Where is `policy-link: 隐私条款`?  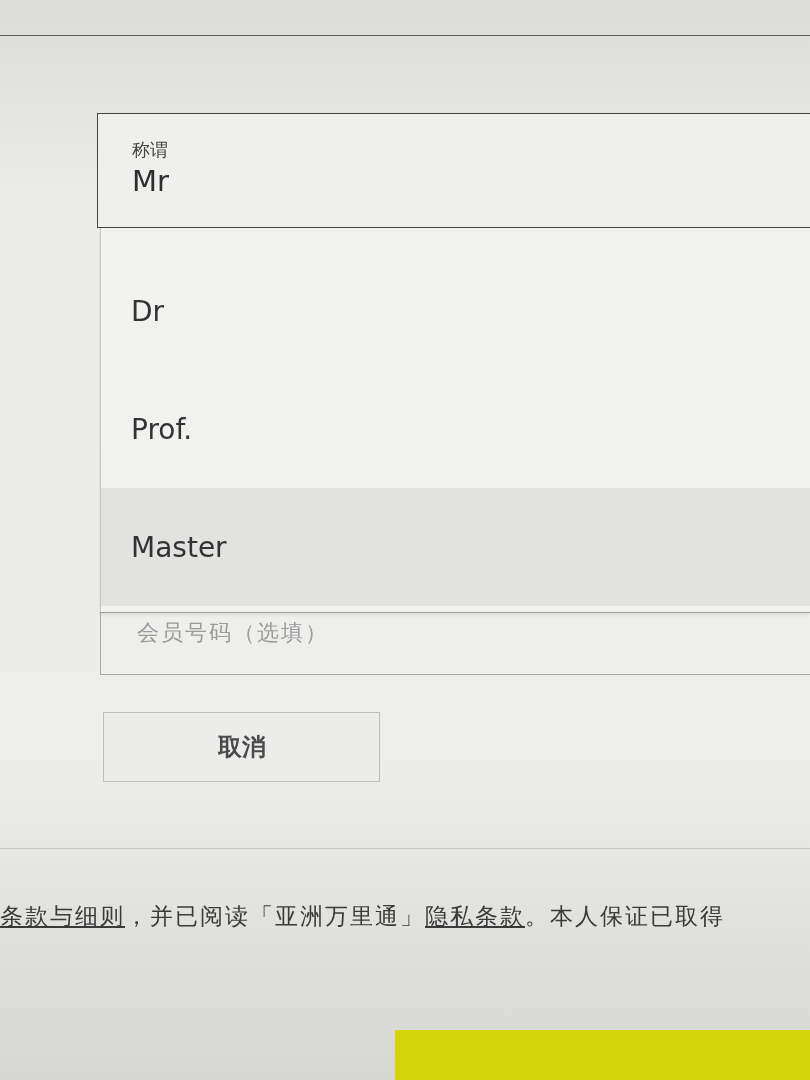
policy-link: 隐私条款 is located at coordinates (475, 916).